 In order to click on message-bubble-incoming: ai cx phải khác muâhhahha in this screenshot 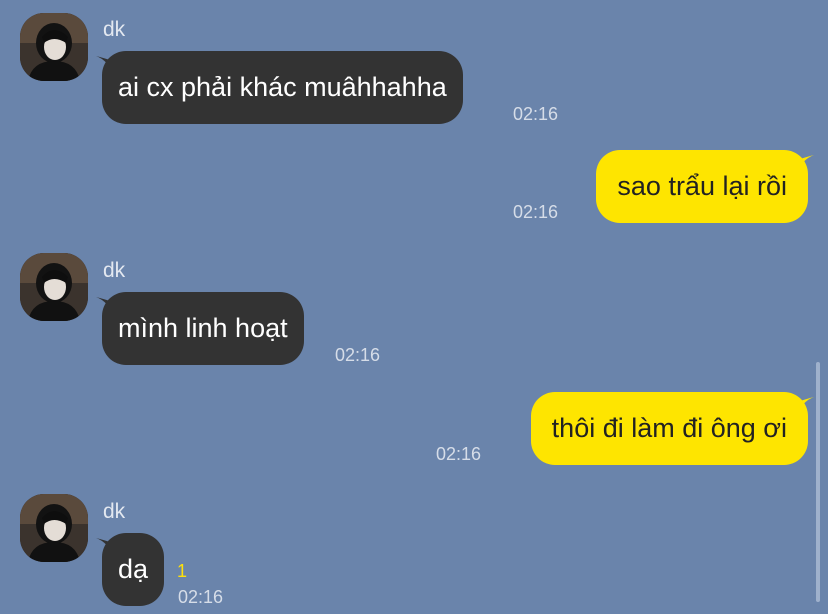, I will do `click(282, 87)`.